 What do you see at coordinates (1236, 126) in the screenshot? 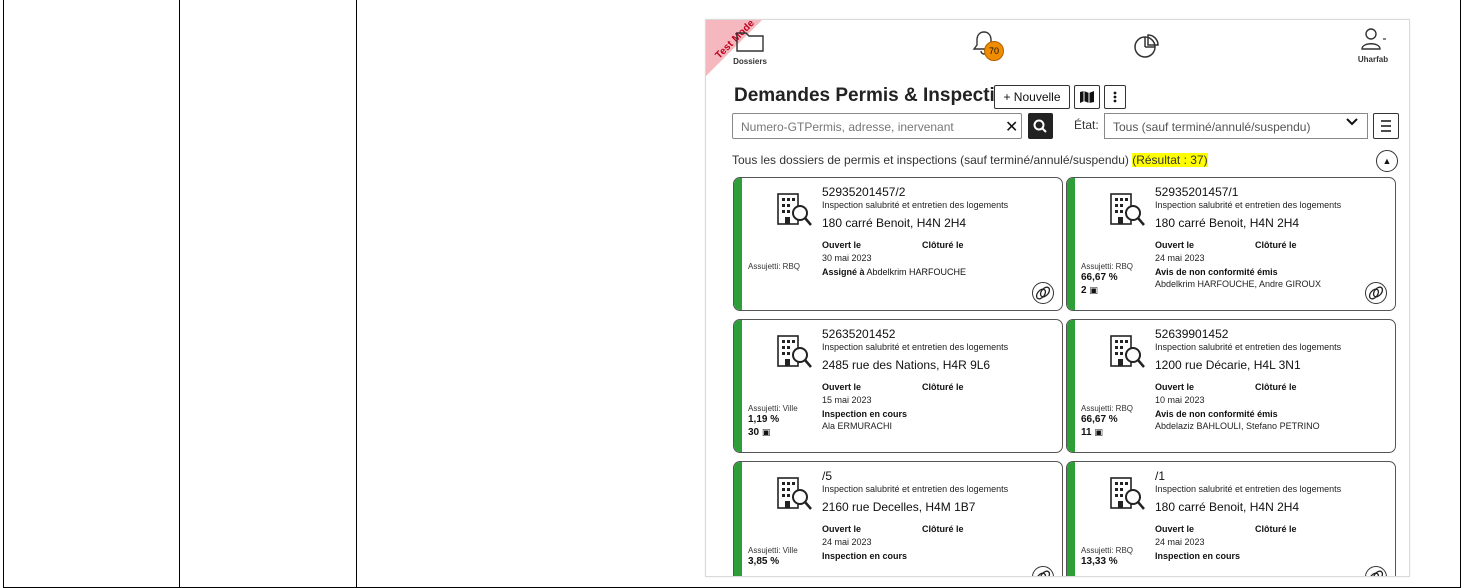
I see `state-filter-select: Tous (sauf terminé/annulé/suspendu)` at bounding box center [1236, 126].